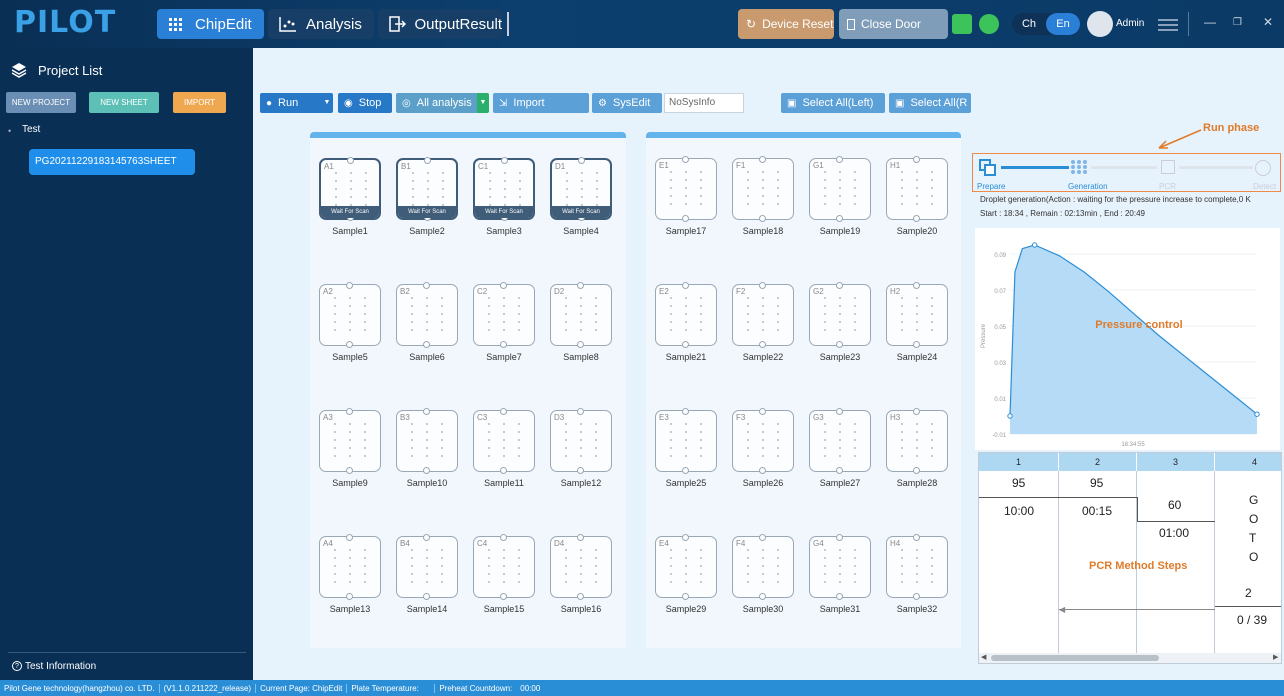 The width and height of the screenshot is (1284, 696). Describe the element at coordinates (581, 315) in the screenshot. I see `sample-well: D2` at that location.